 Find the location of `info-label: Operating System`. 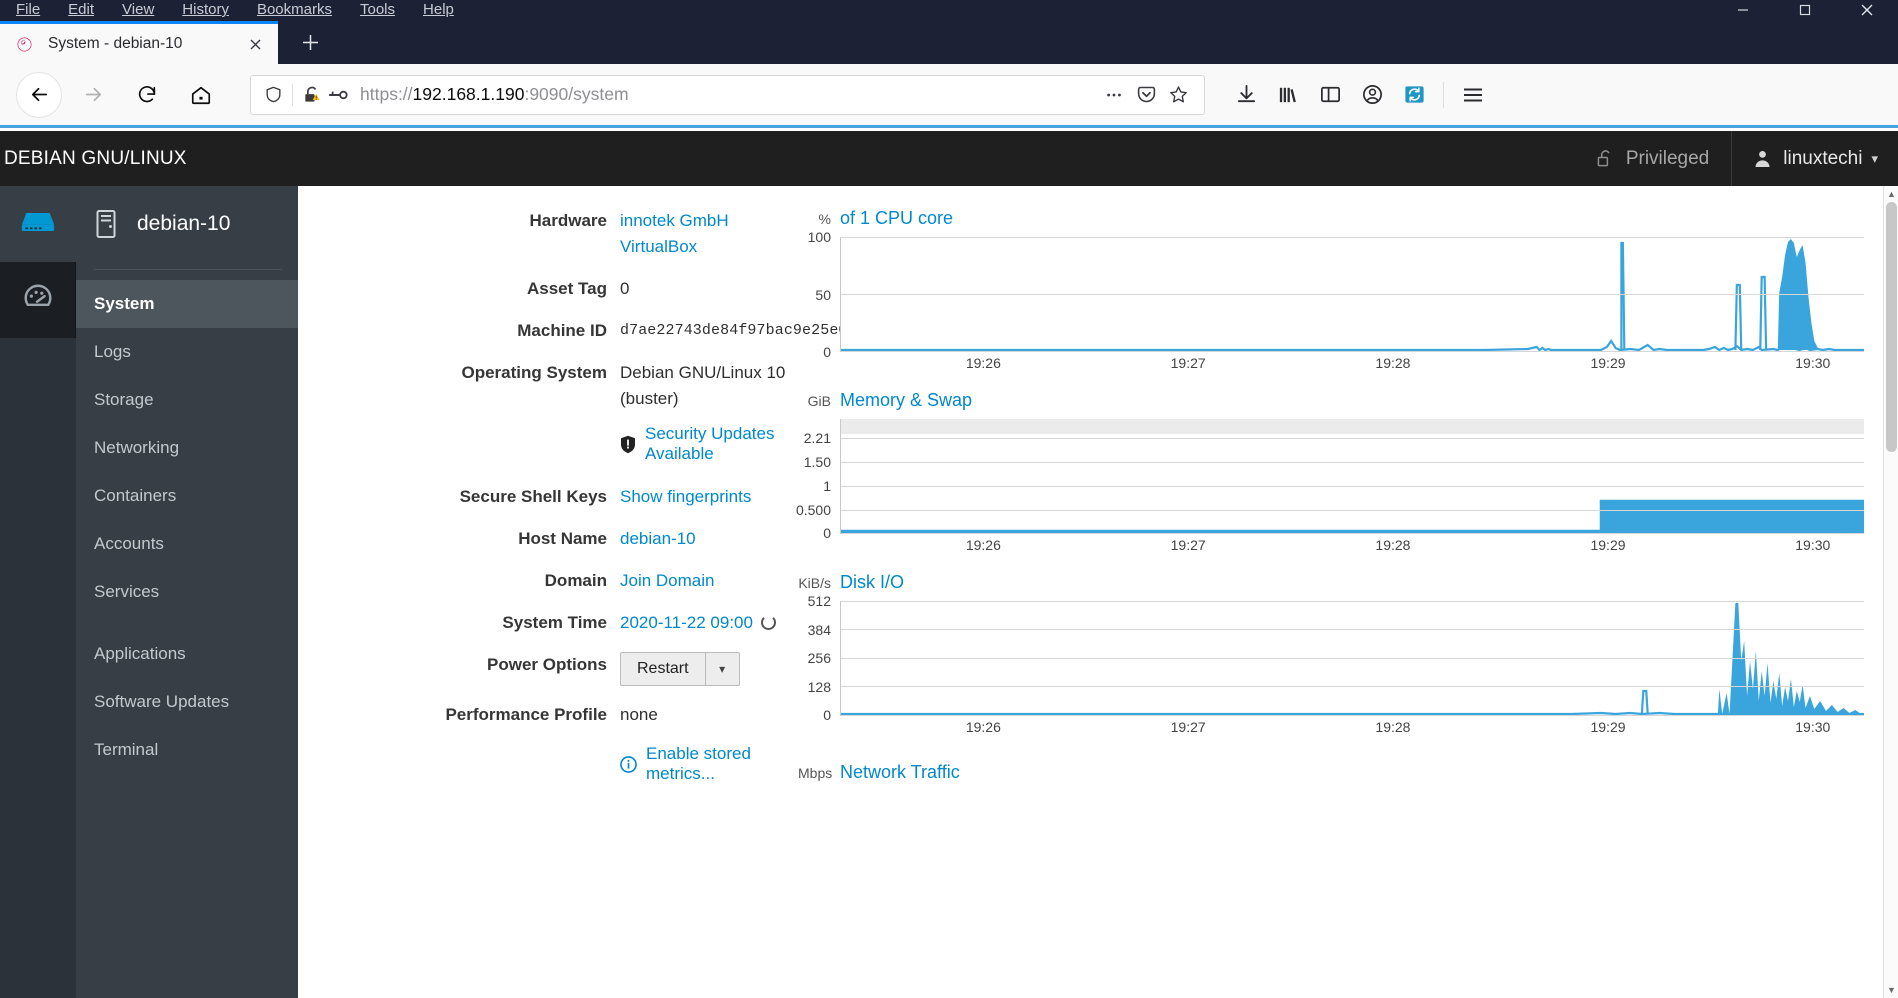

info-label: Operating System is located at coordinates (534, 372).